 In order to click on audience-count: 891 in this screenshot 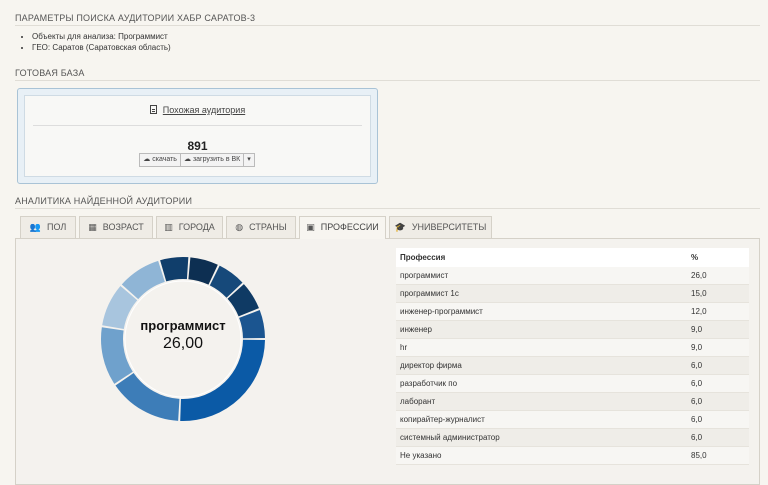, I will do `click(197, 146)`.